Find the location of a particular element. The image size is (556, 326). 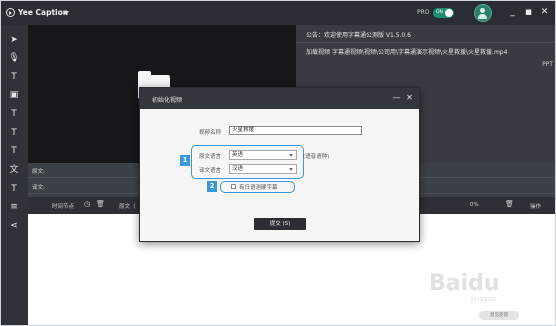

announcement-text: 公告：欢迎使用字幕通公测版 V1.5.0.6 is located at coordinates (359, 35).